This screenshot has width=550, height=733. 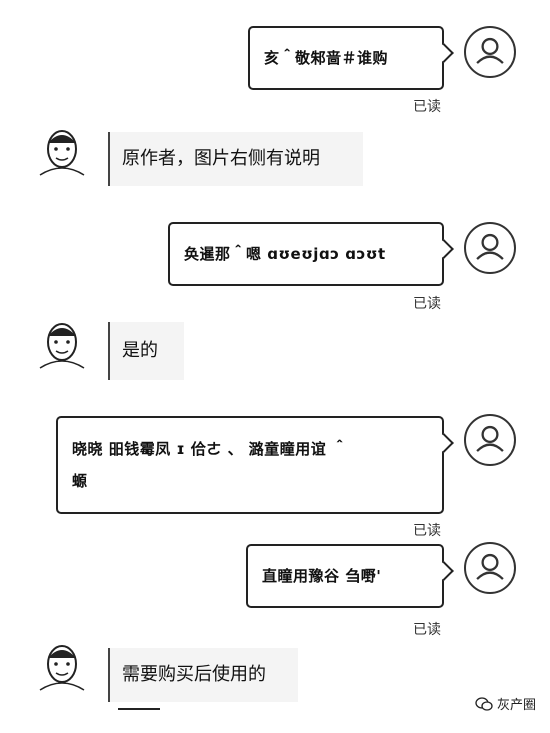 I want to click on incoming-message-bubble: 需要购买后使用的, so click(x=203, y=675).